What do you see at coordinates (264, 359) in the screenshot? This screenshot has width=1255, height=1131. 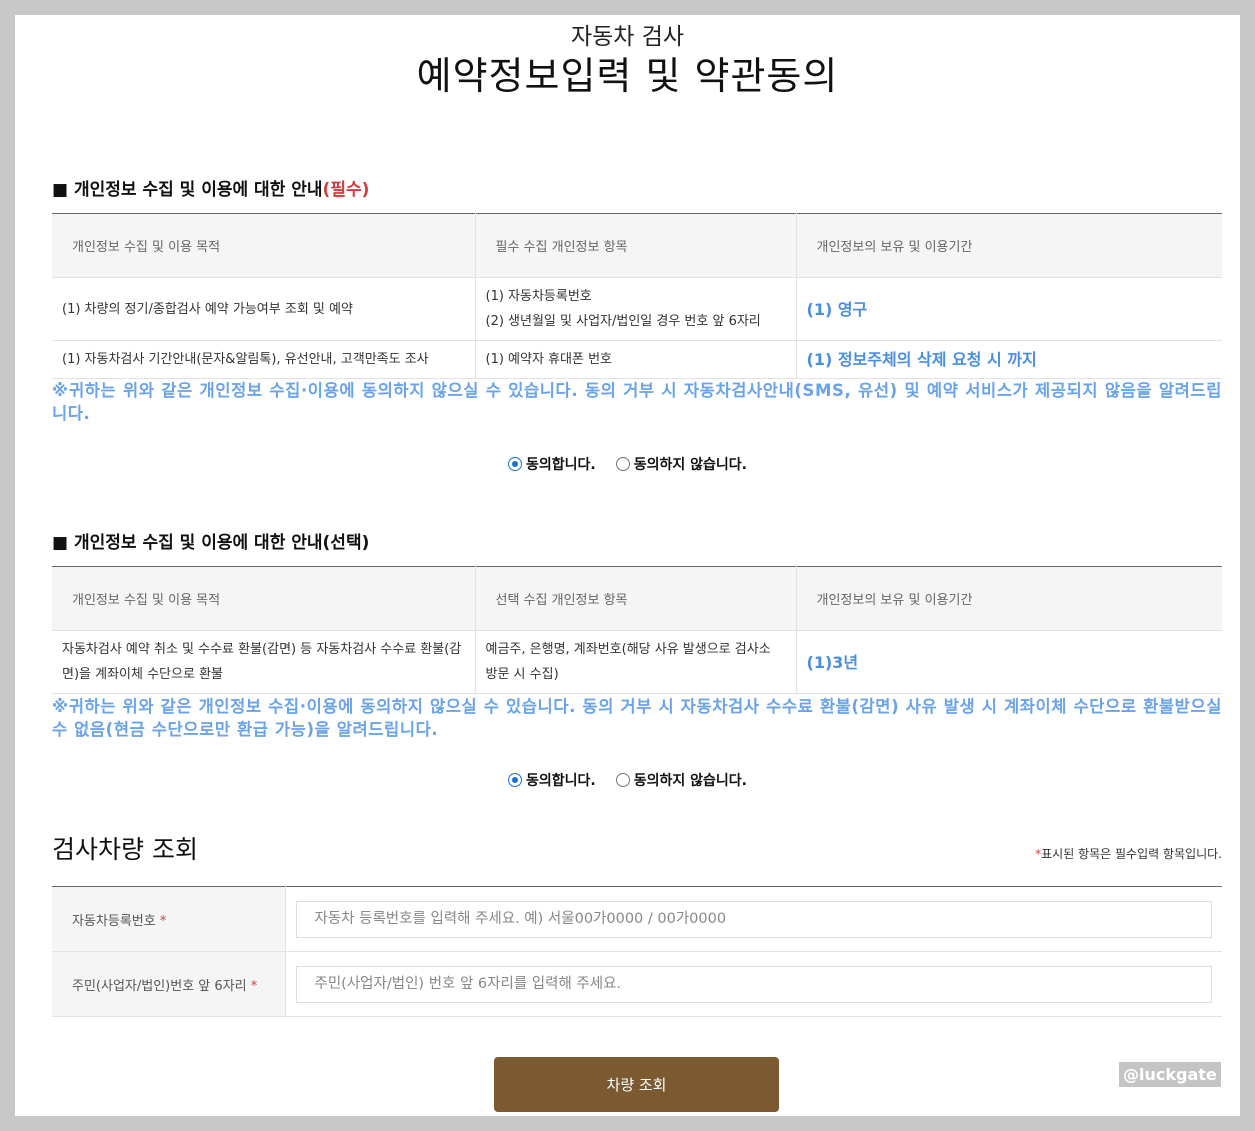 I see `purpose-cell: (1) 자동차검사 기간안내(문자&알림톡), 유선안내, 고객만족도 조사` at bounding box center [264, 359].